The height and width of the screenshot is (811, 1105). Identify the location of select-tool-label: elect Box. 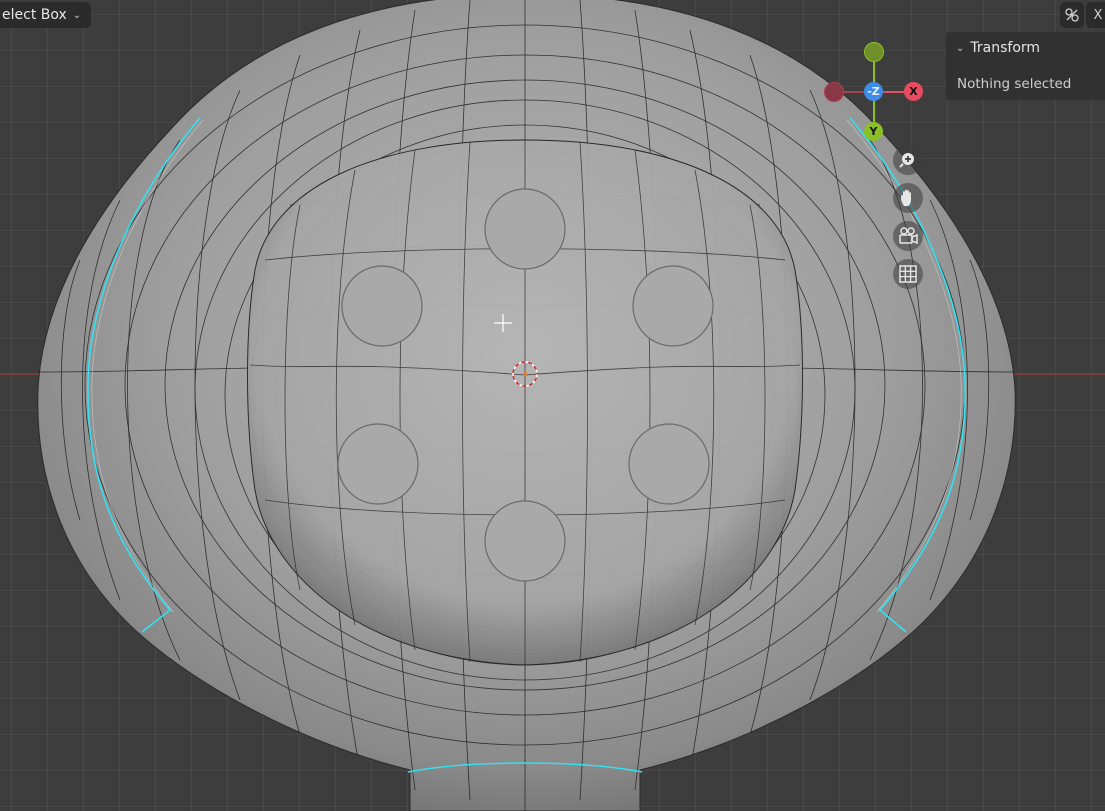
(34, 15).